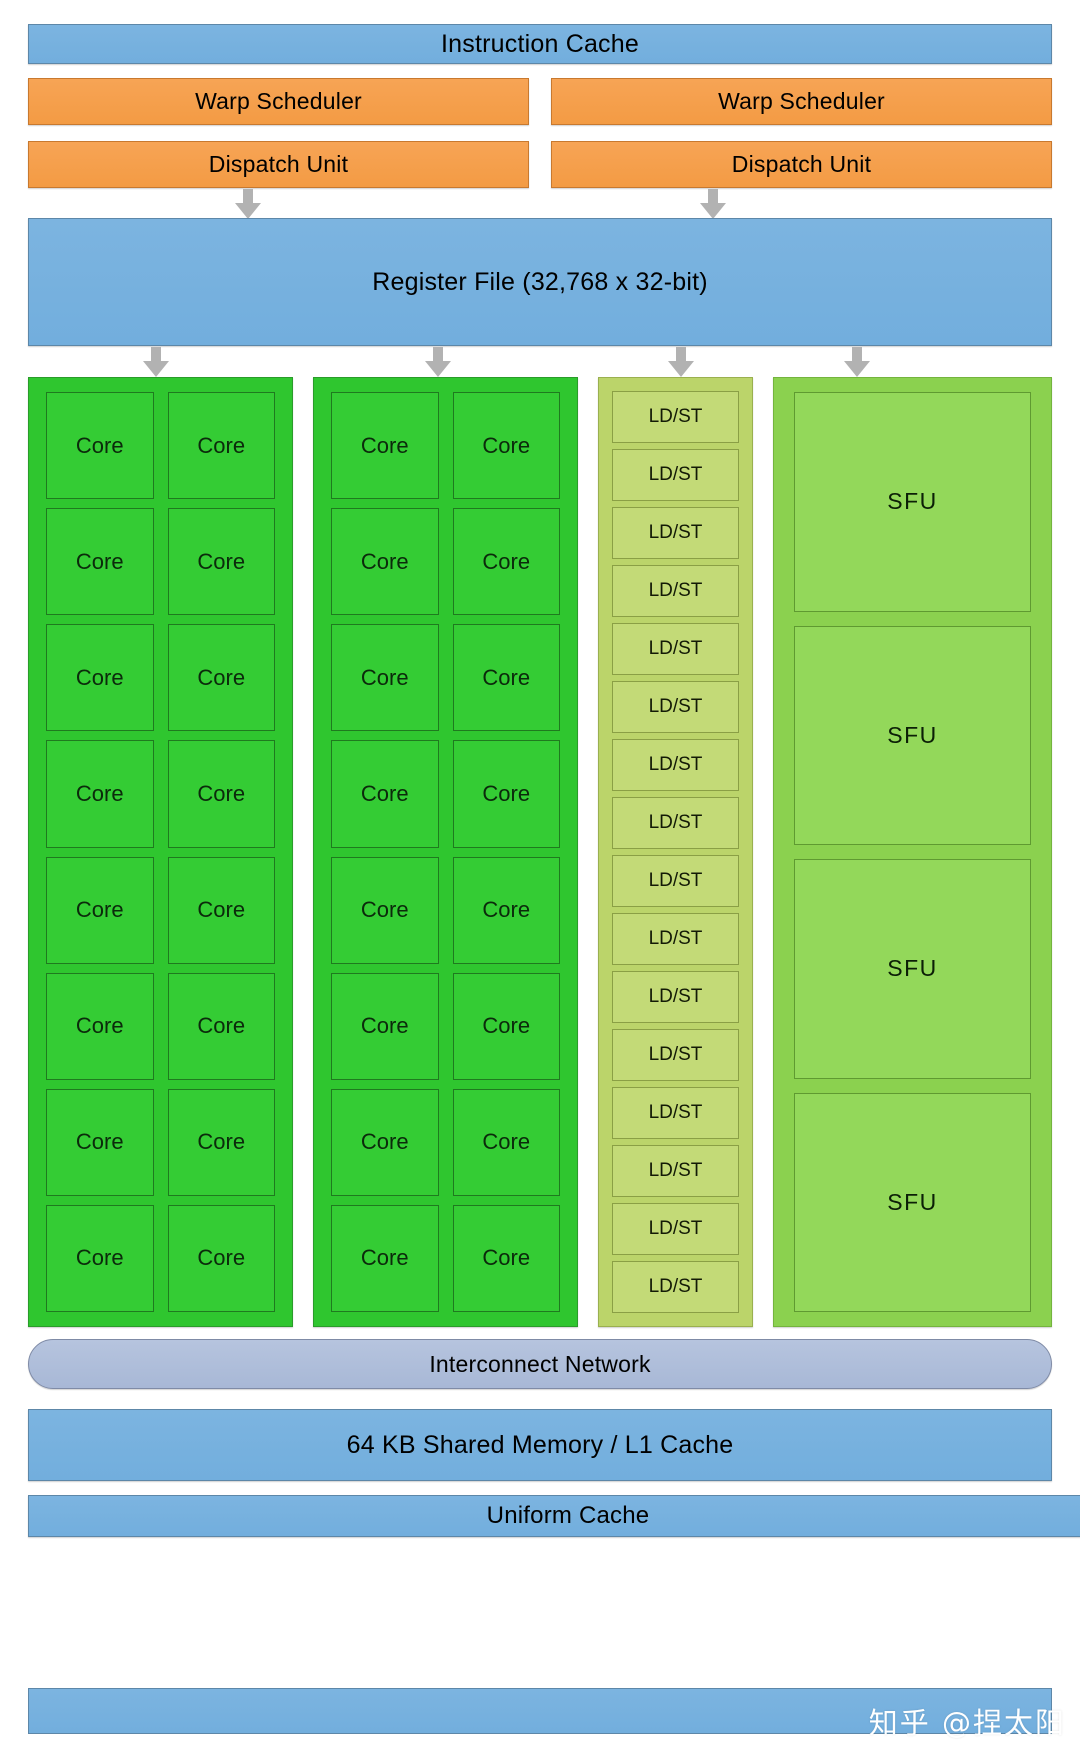  I want to click on register-file-block: Register File (32,768 x 32-bit), so click(540, 282).